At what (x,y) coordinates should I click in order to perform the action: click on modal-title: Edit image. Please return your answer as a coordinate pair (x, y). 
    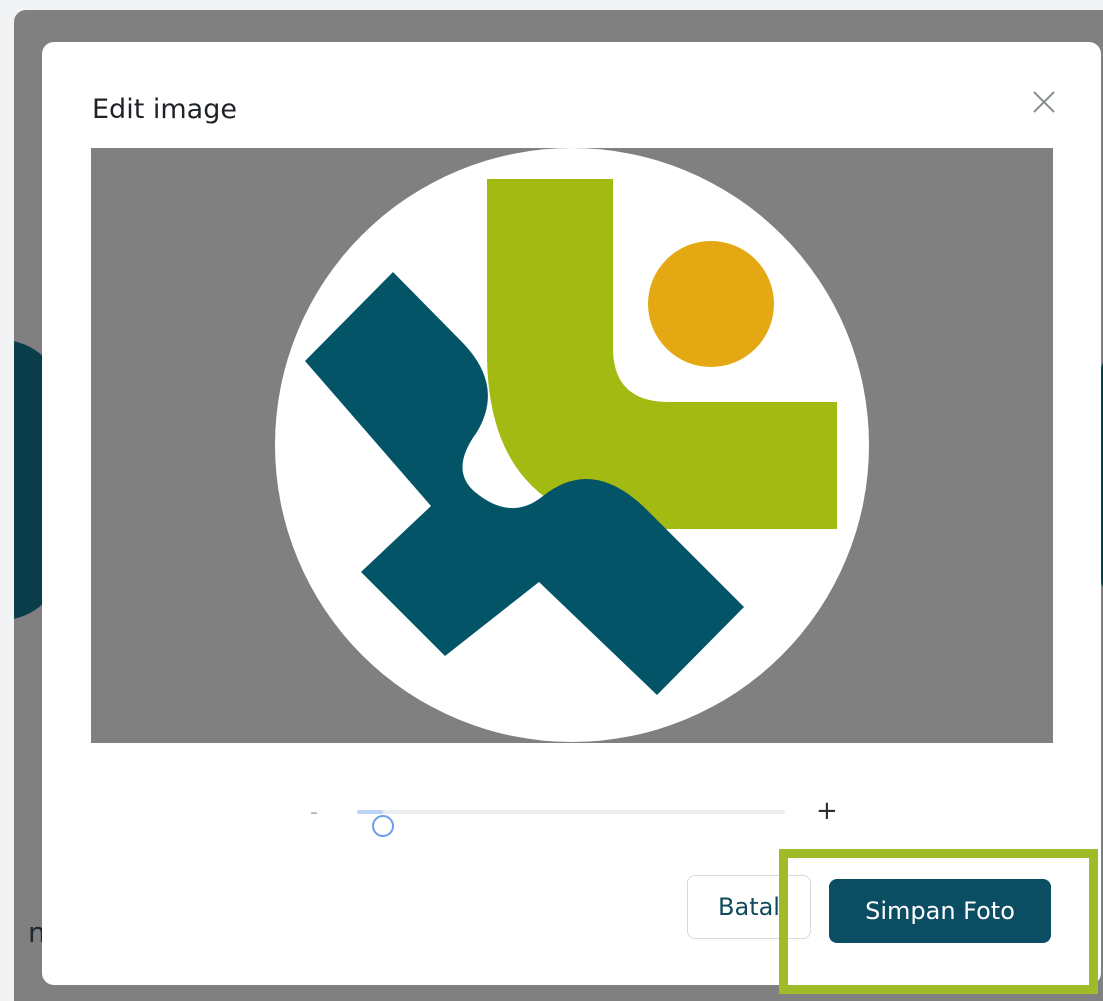
    Looking at the image, I should click on (164, 109).